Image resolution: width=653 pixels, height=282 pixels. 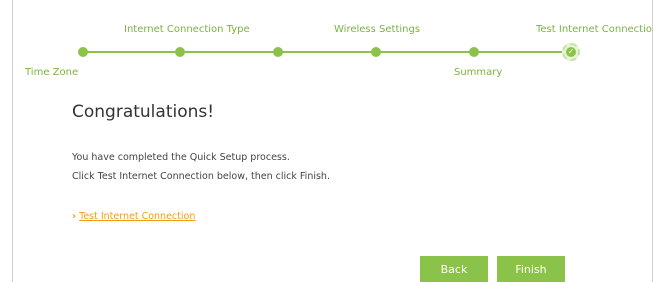 I want to click on test-connection-link-row: › Test Internet Connection, so click(x=133, y=216).